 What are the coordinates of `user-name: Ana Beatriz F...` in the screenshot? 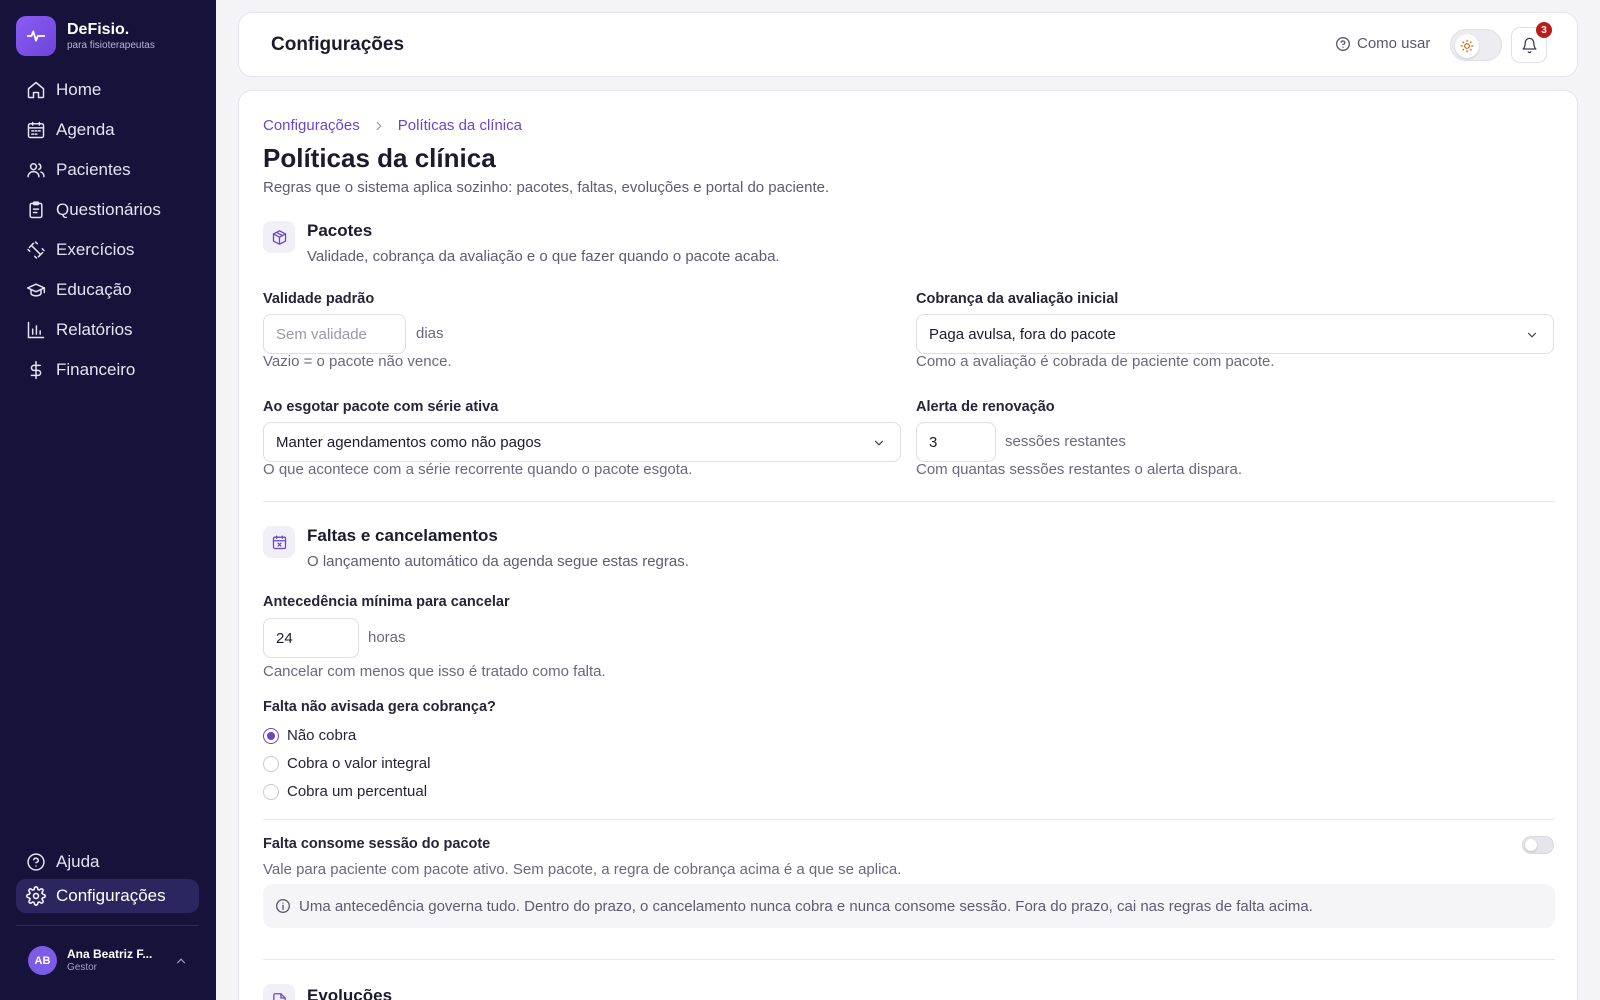 It's located at (110, 954).